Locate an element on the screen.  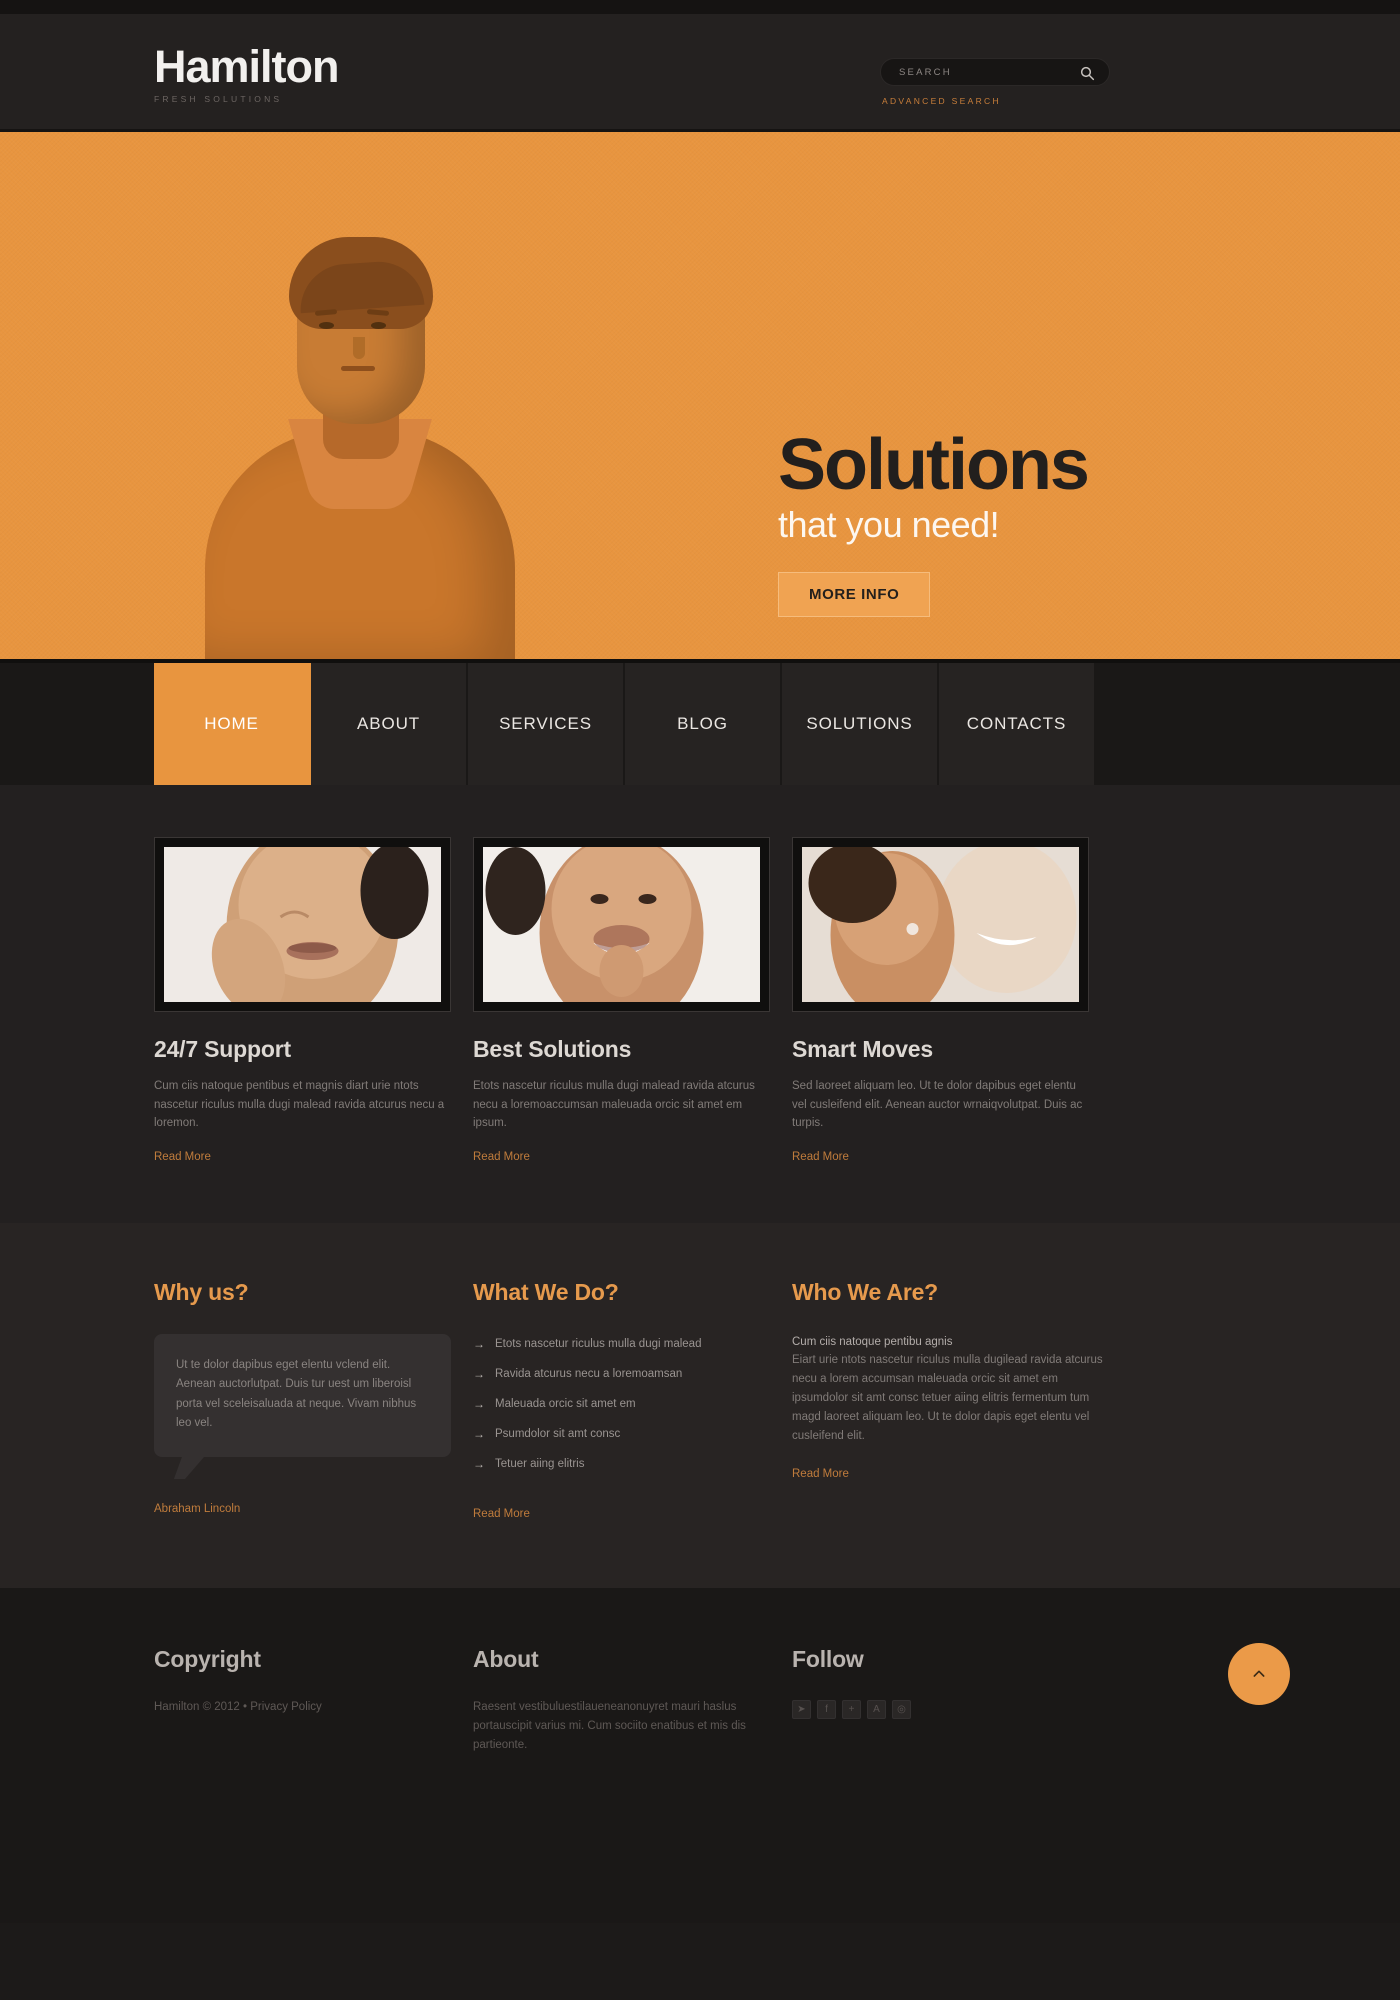
list-item: → Ravida atcurus necu a loremoamsan is located at coordinates (621, 1381).